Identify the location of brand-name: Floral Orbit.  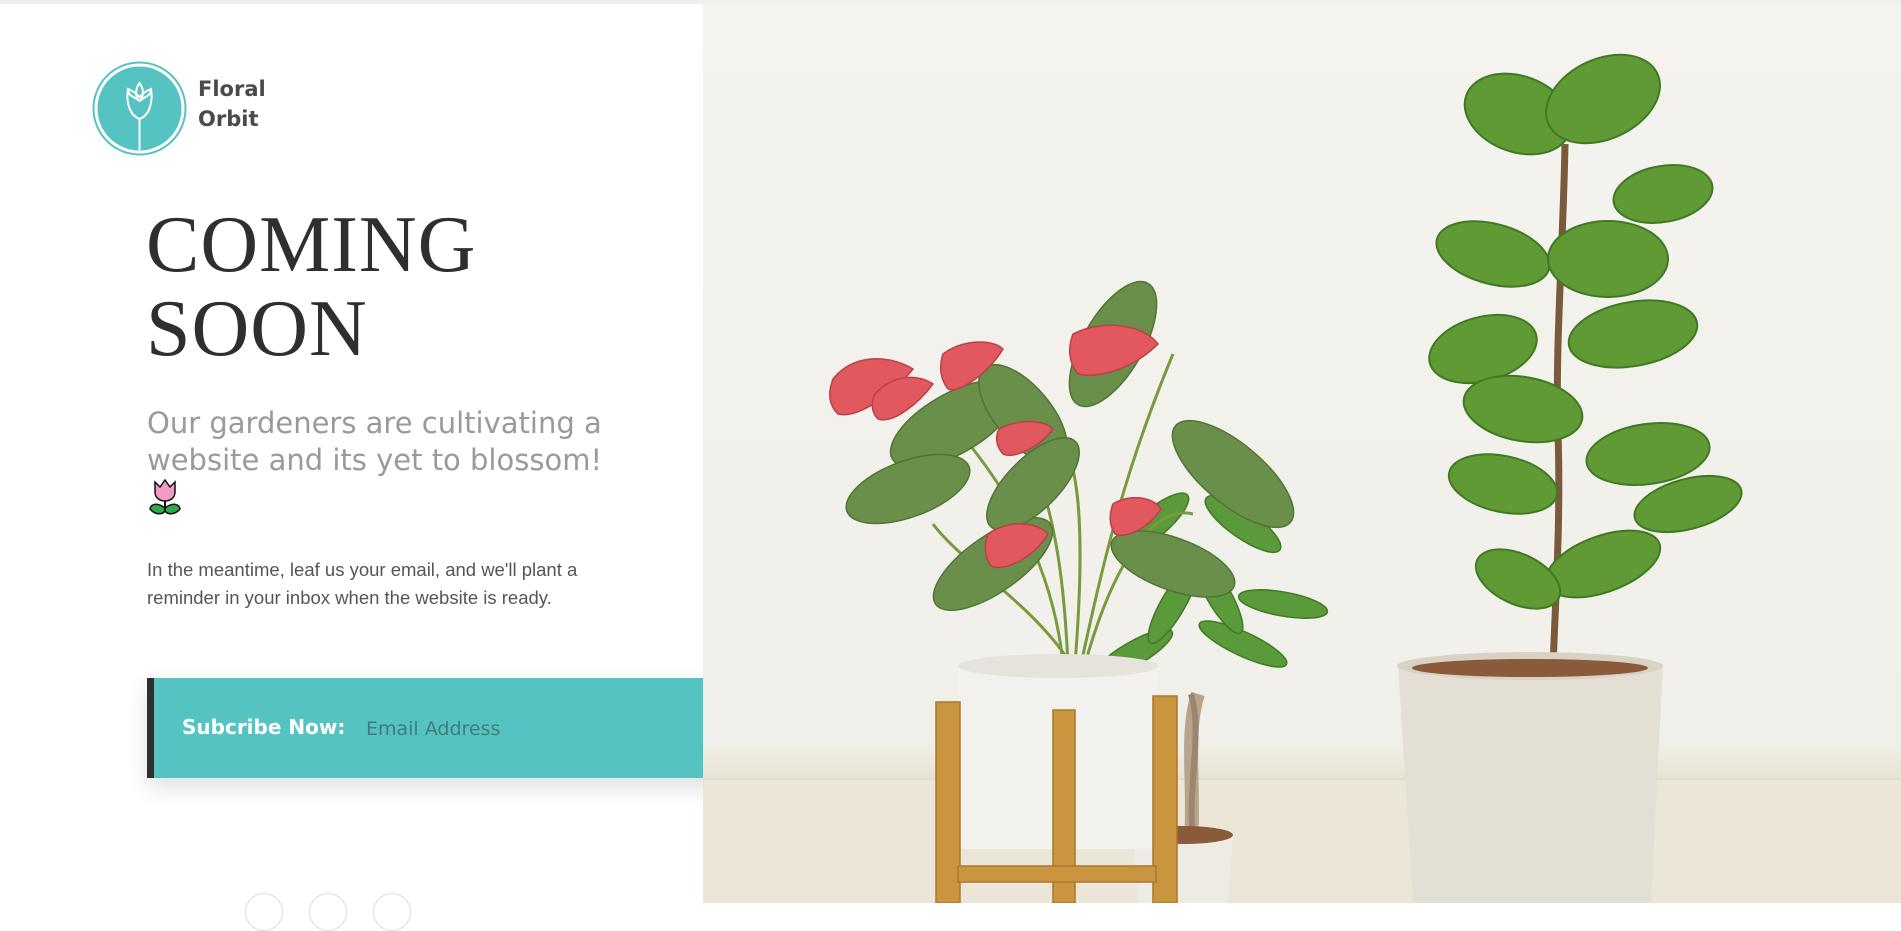
(232, 104).